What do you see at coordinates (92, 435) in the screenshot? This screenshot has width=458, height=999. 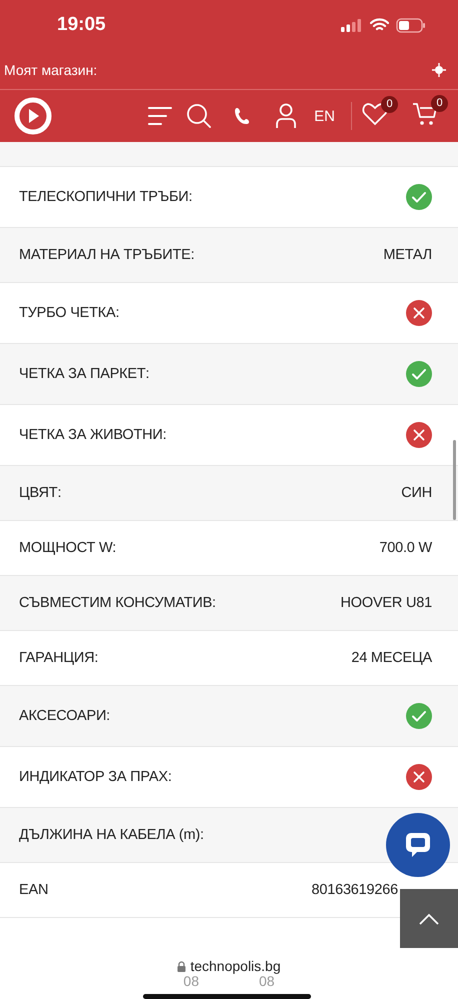 I see `spec-label: ЧЕТКА ЗА ЖИВОТНИ:` at bounding box center [92, 435].